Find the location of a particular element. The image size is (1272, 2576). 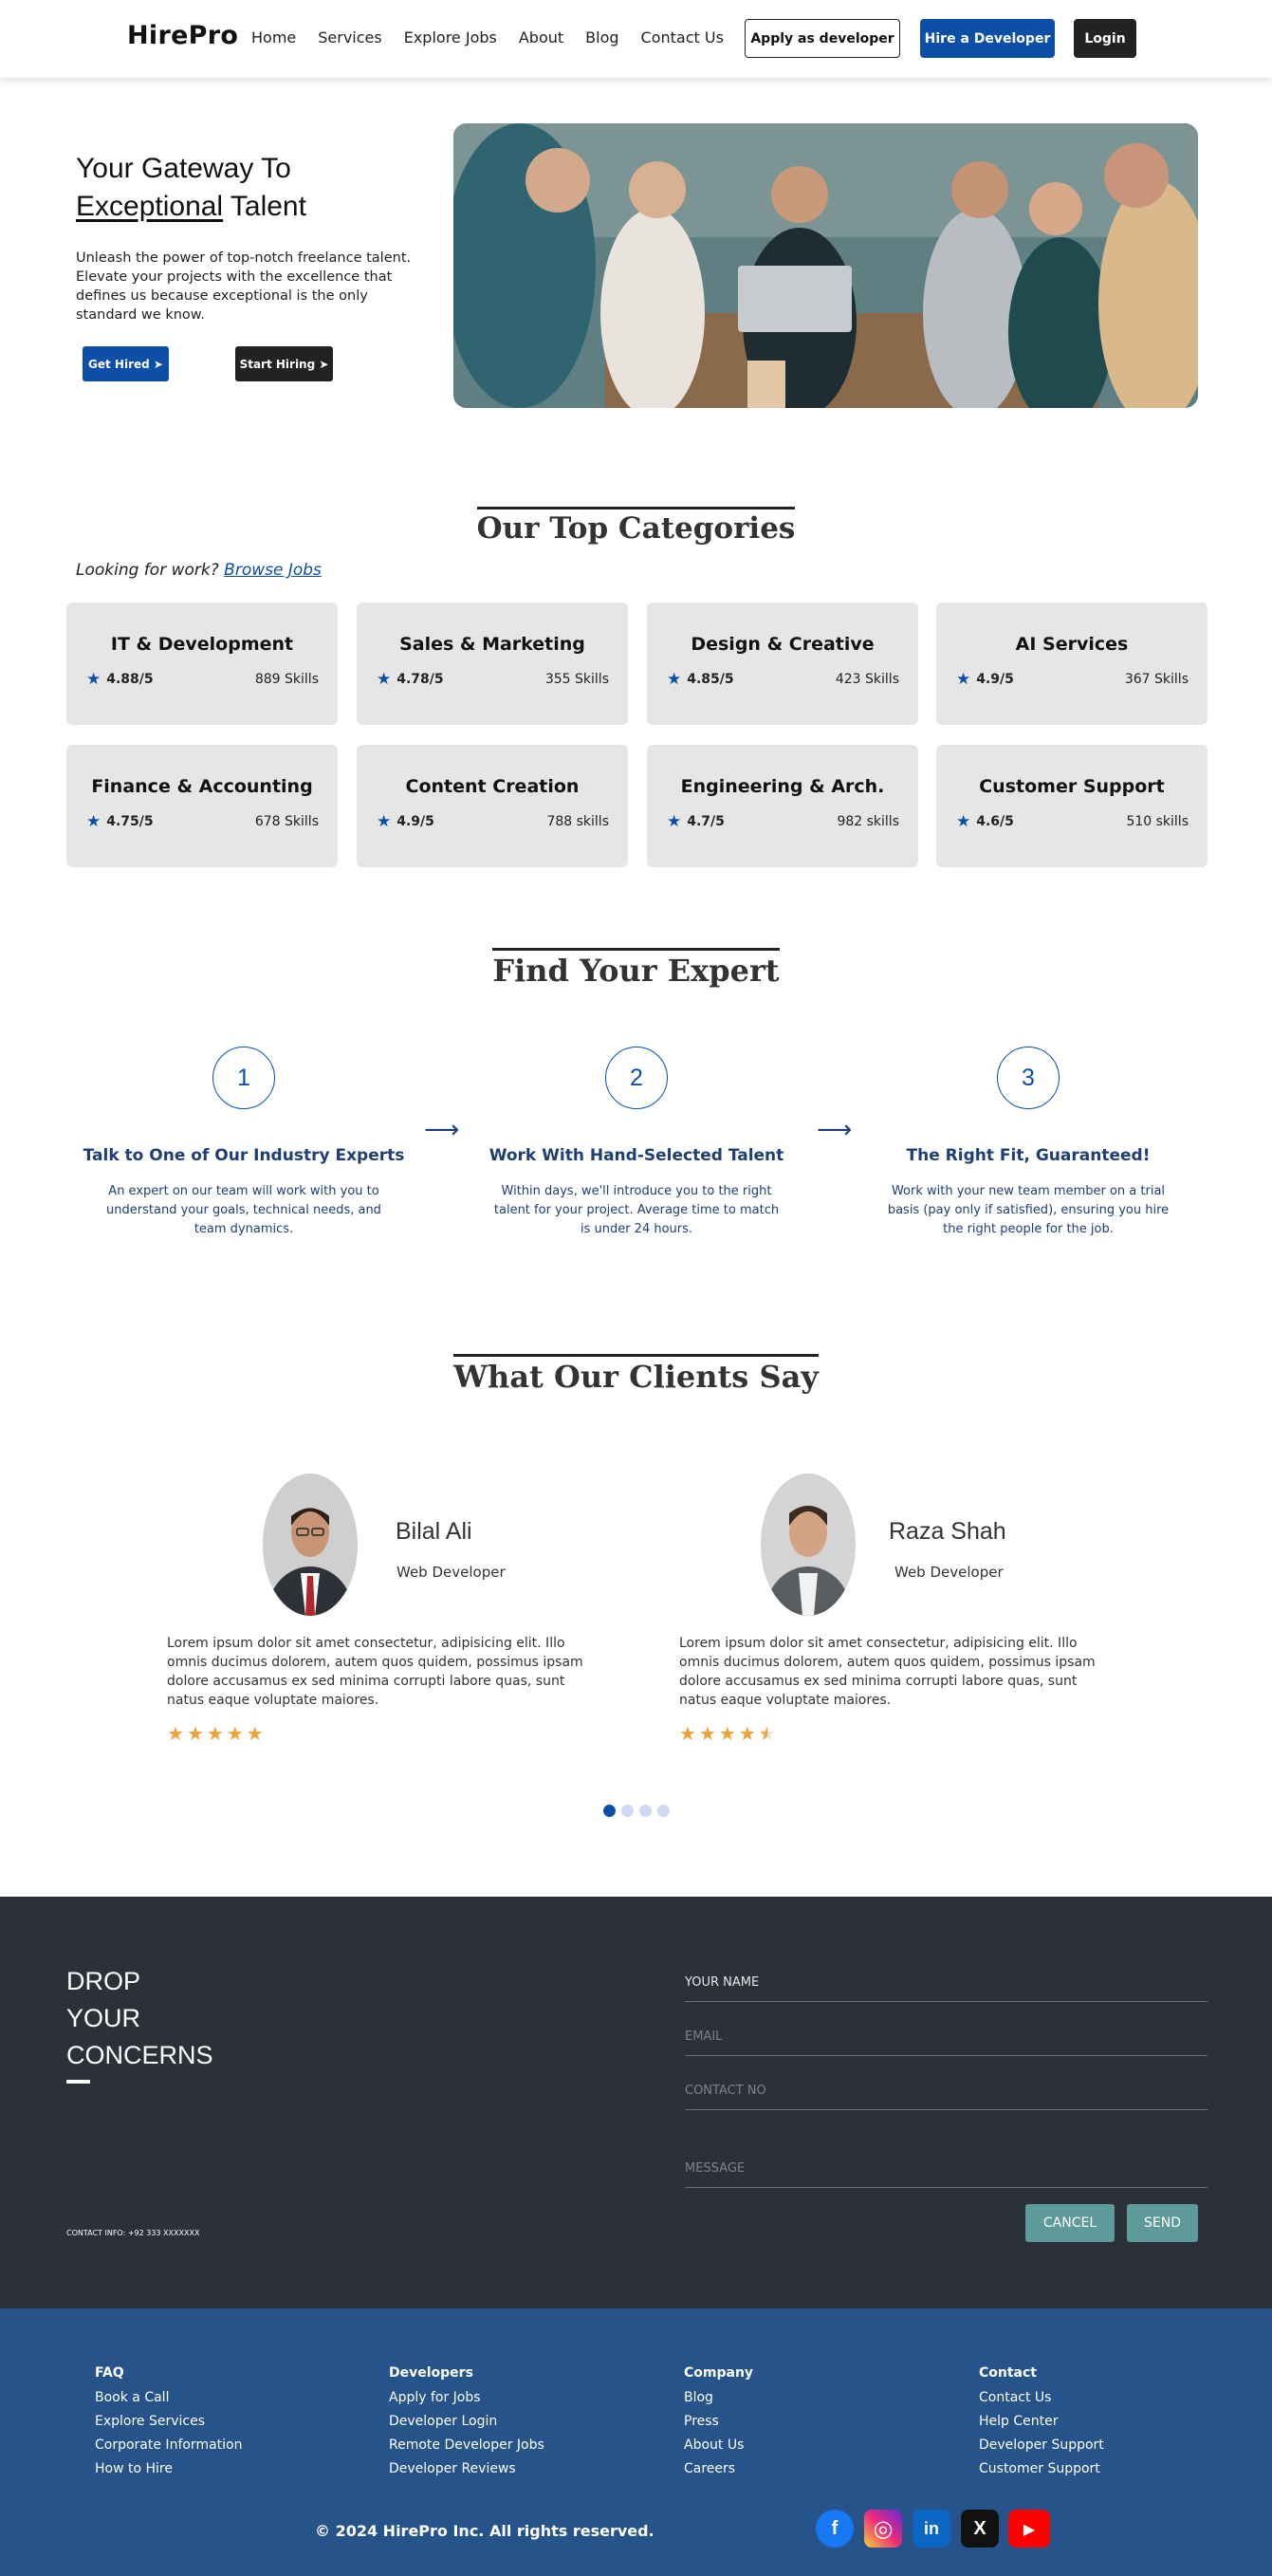

nav-link-about: About is located at coordinates (541, 37).